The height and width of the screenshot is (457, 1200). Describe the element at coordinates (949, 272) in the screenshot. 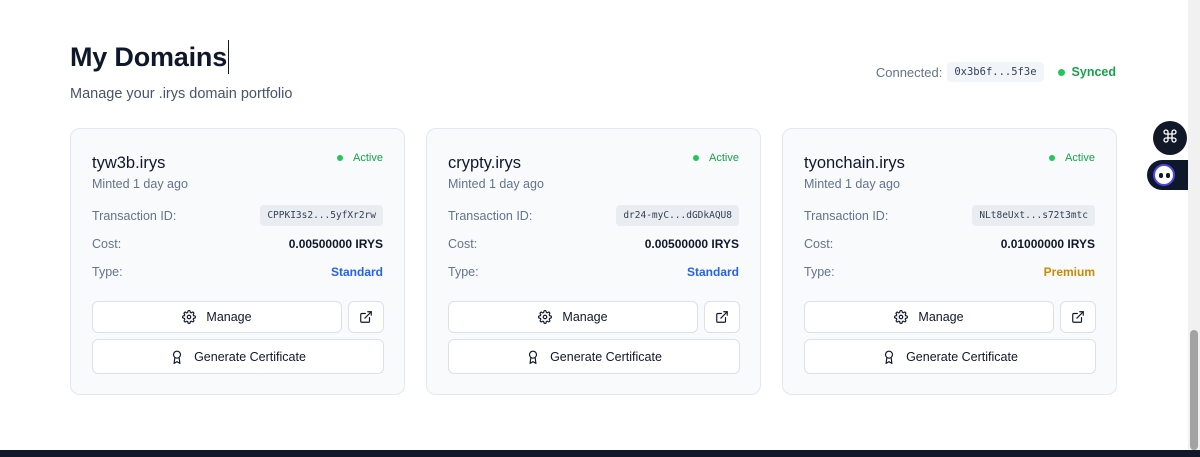

I see `type-row: Type: Premium` at that location.